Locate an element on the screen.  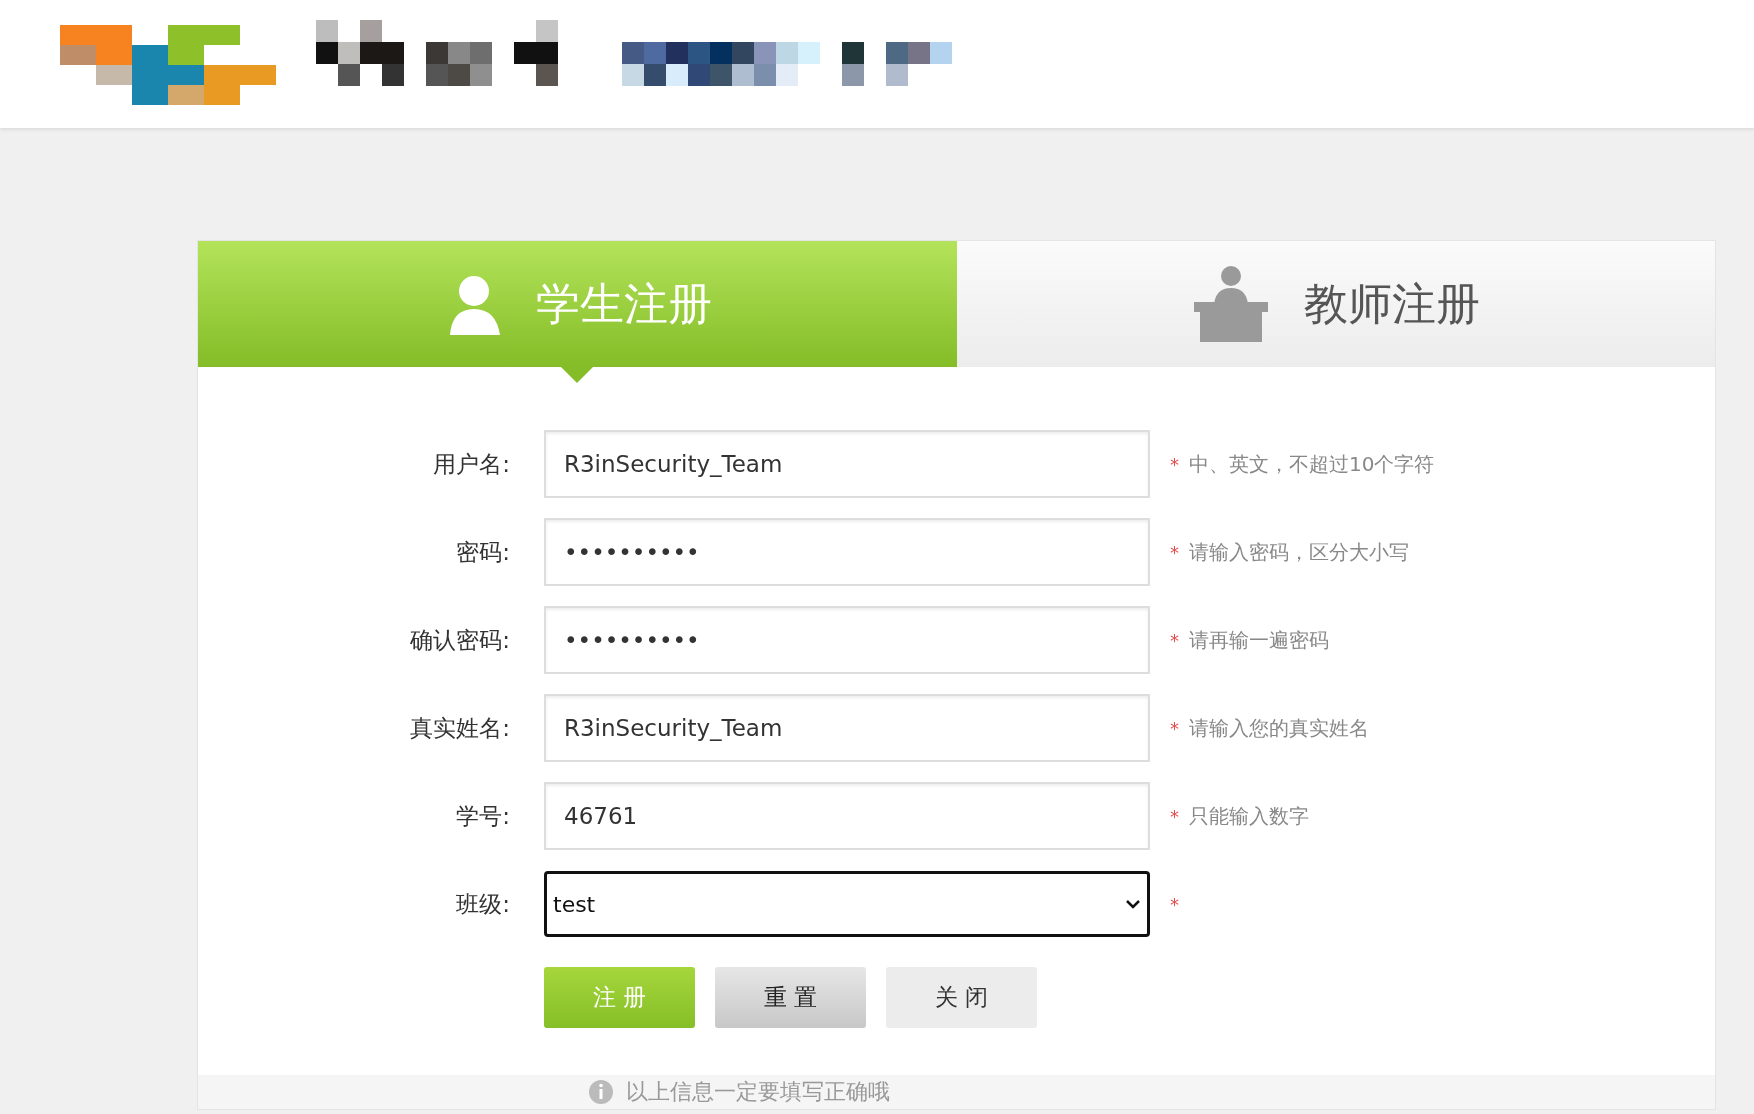
field-hint: 只能输入数字 is located at coordinates (1249, 816).